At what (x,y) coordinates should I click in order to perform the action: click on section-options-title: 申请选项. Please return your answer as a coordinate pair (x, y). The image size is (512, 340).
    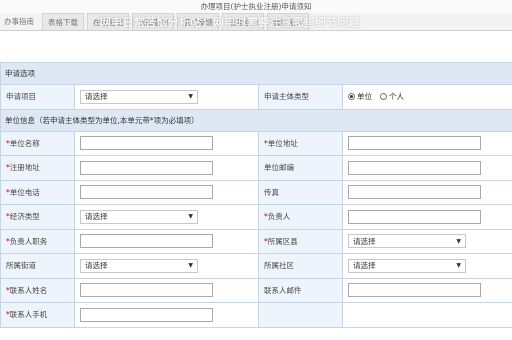
    Looking at the image, I should click on (256, 73).